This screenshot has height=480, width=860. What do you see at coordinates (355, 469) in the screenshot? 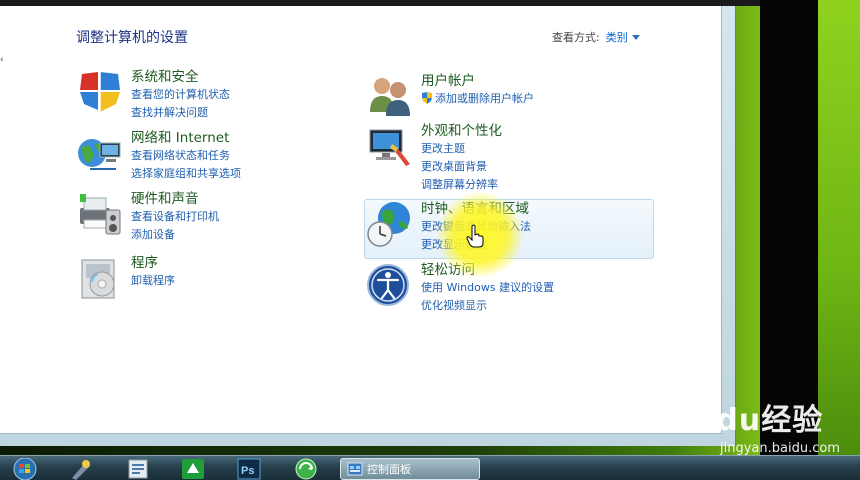
I see `control-panel-icon` at bounding box center [355, 469].